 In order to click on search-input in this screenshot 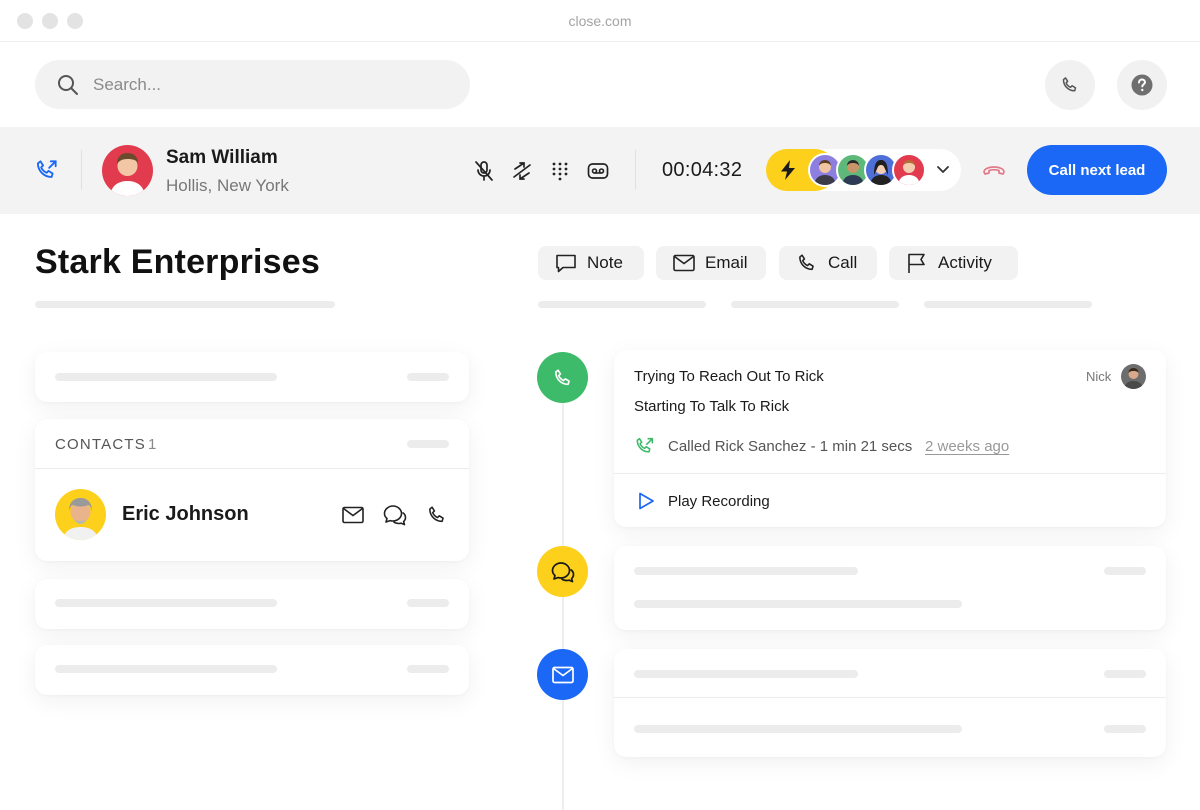, I will do `click(268, 84)`.